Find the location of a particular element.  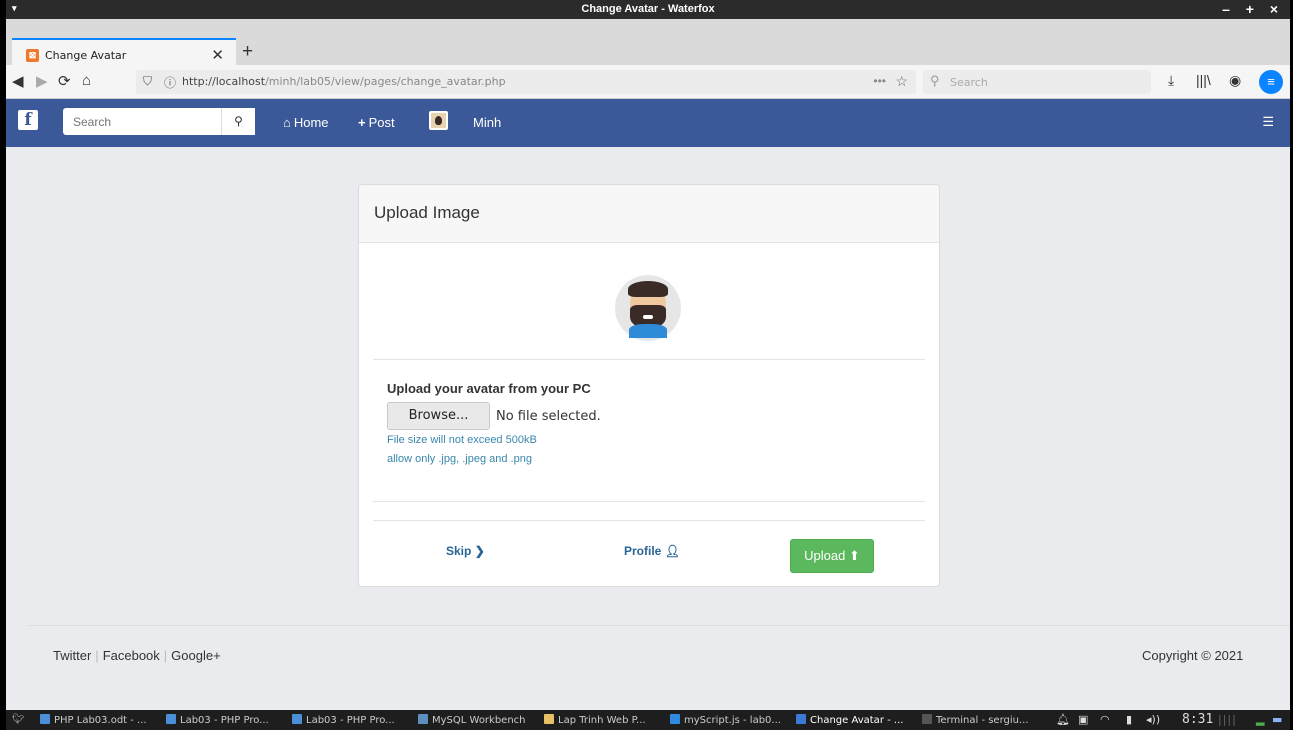

social-links: Twitter | Facebook | Google+ is located at coordinates (137, 655).